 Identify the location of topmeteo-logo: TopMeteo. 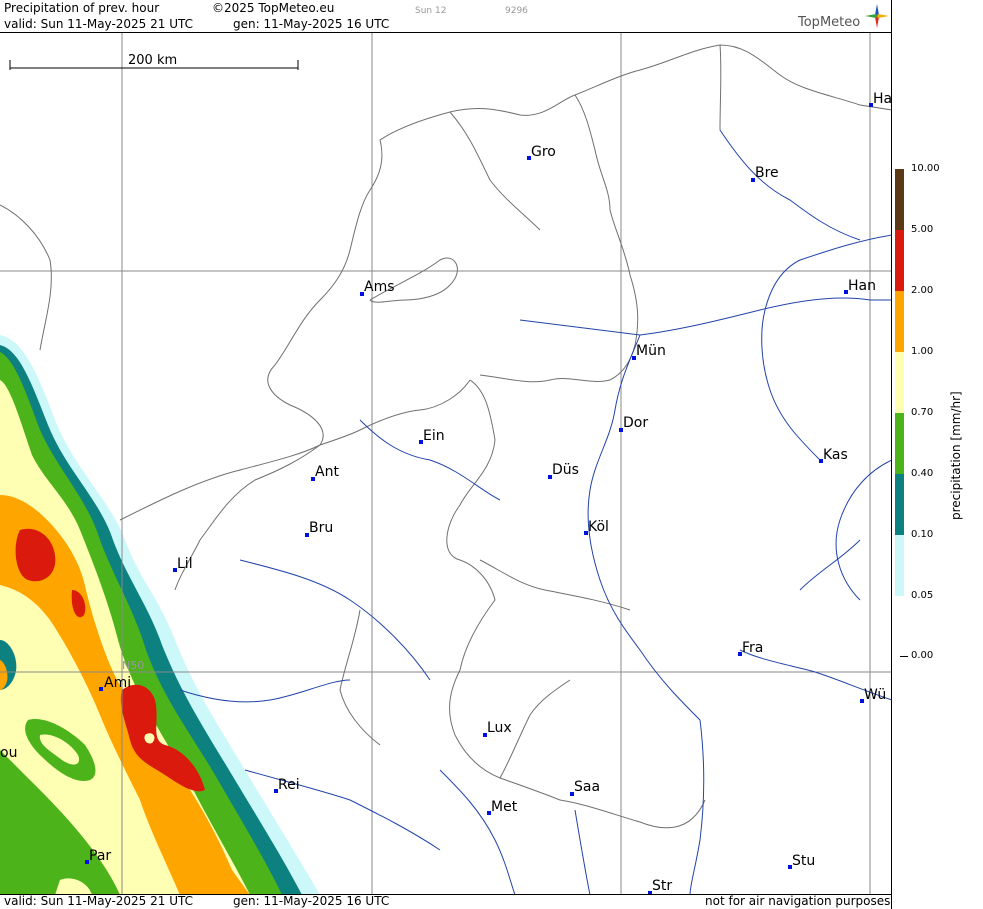
(844, 17).